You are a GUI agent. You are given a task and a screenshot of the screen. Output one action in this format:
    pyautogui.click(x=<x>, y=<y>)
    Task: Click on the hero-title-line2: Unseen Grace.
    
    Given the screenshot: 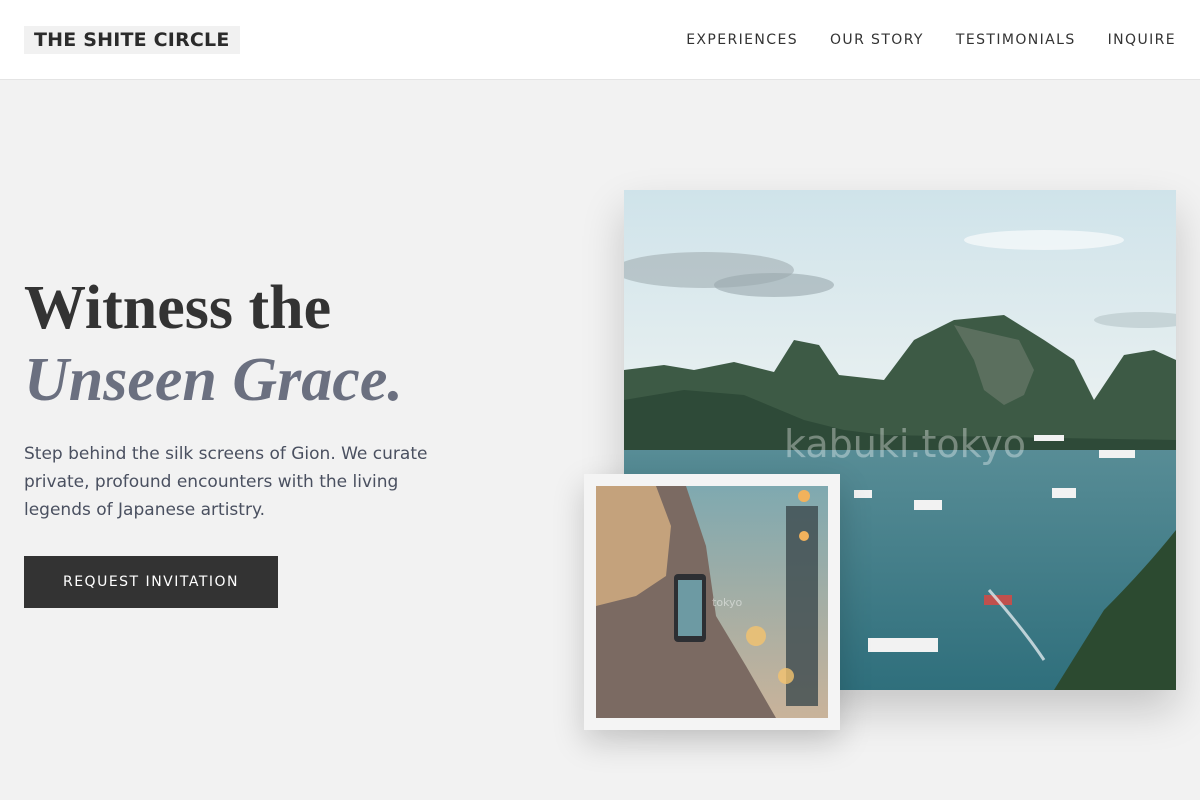 What is the action you would take?
    pyautogui.click(x=213, y=380)
    